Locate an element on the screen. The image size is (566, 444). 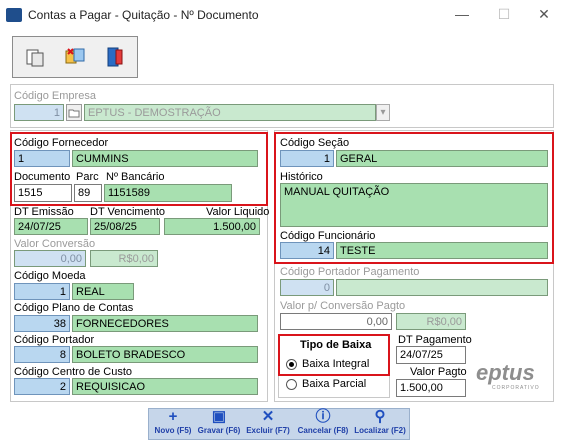
dt-emissao-label: DT Emissão is located at coordinates (44, 212).